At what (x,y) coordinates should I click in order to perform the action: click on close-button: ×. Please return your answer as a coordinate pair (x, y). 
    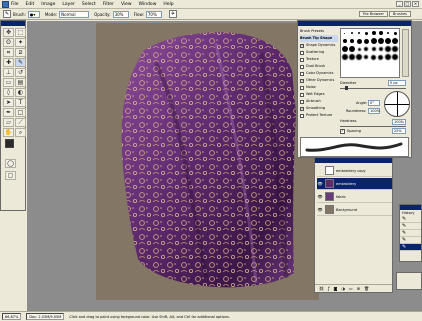
    Looking at the image, I should click on (415, 4).